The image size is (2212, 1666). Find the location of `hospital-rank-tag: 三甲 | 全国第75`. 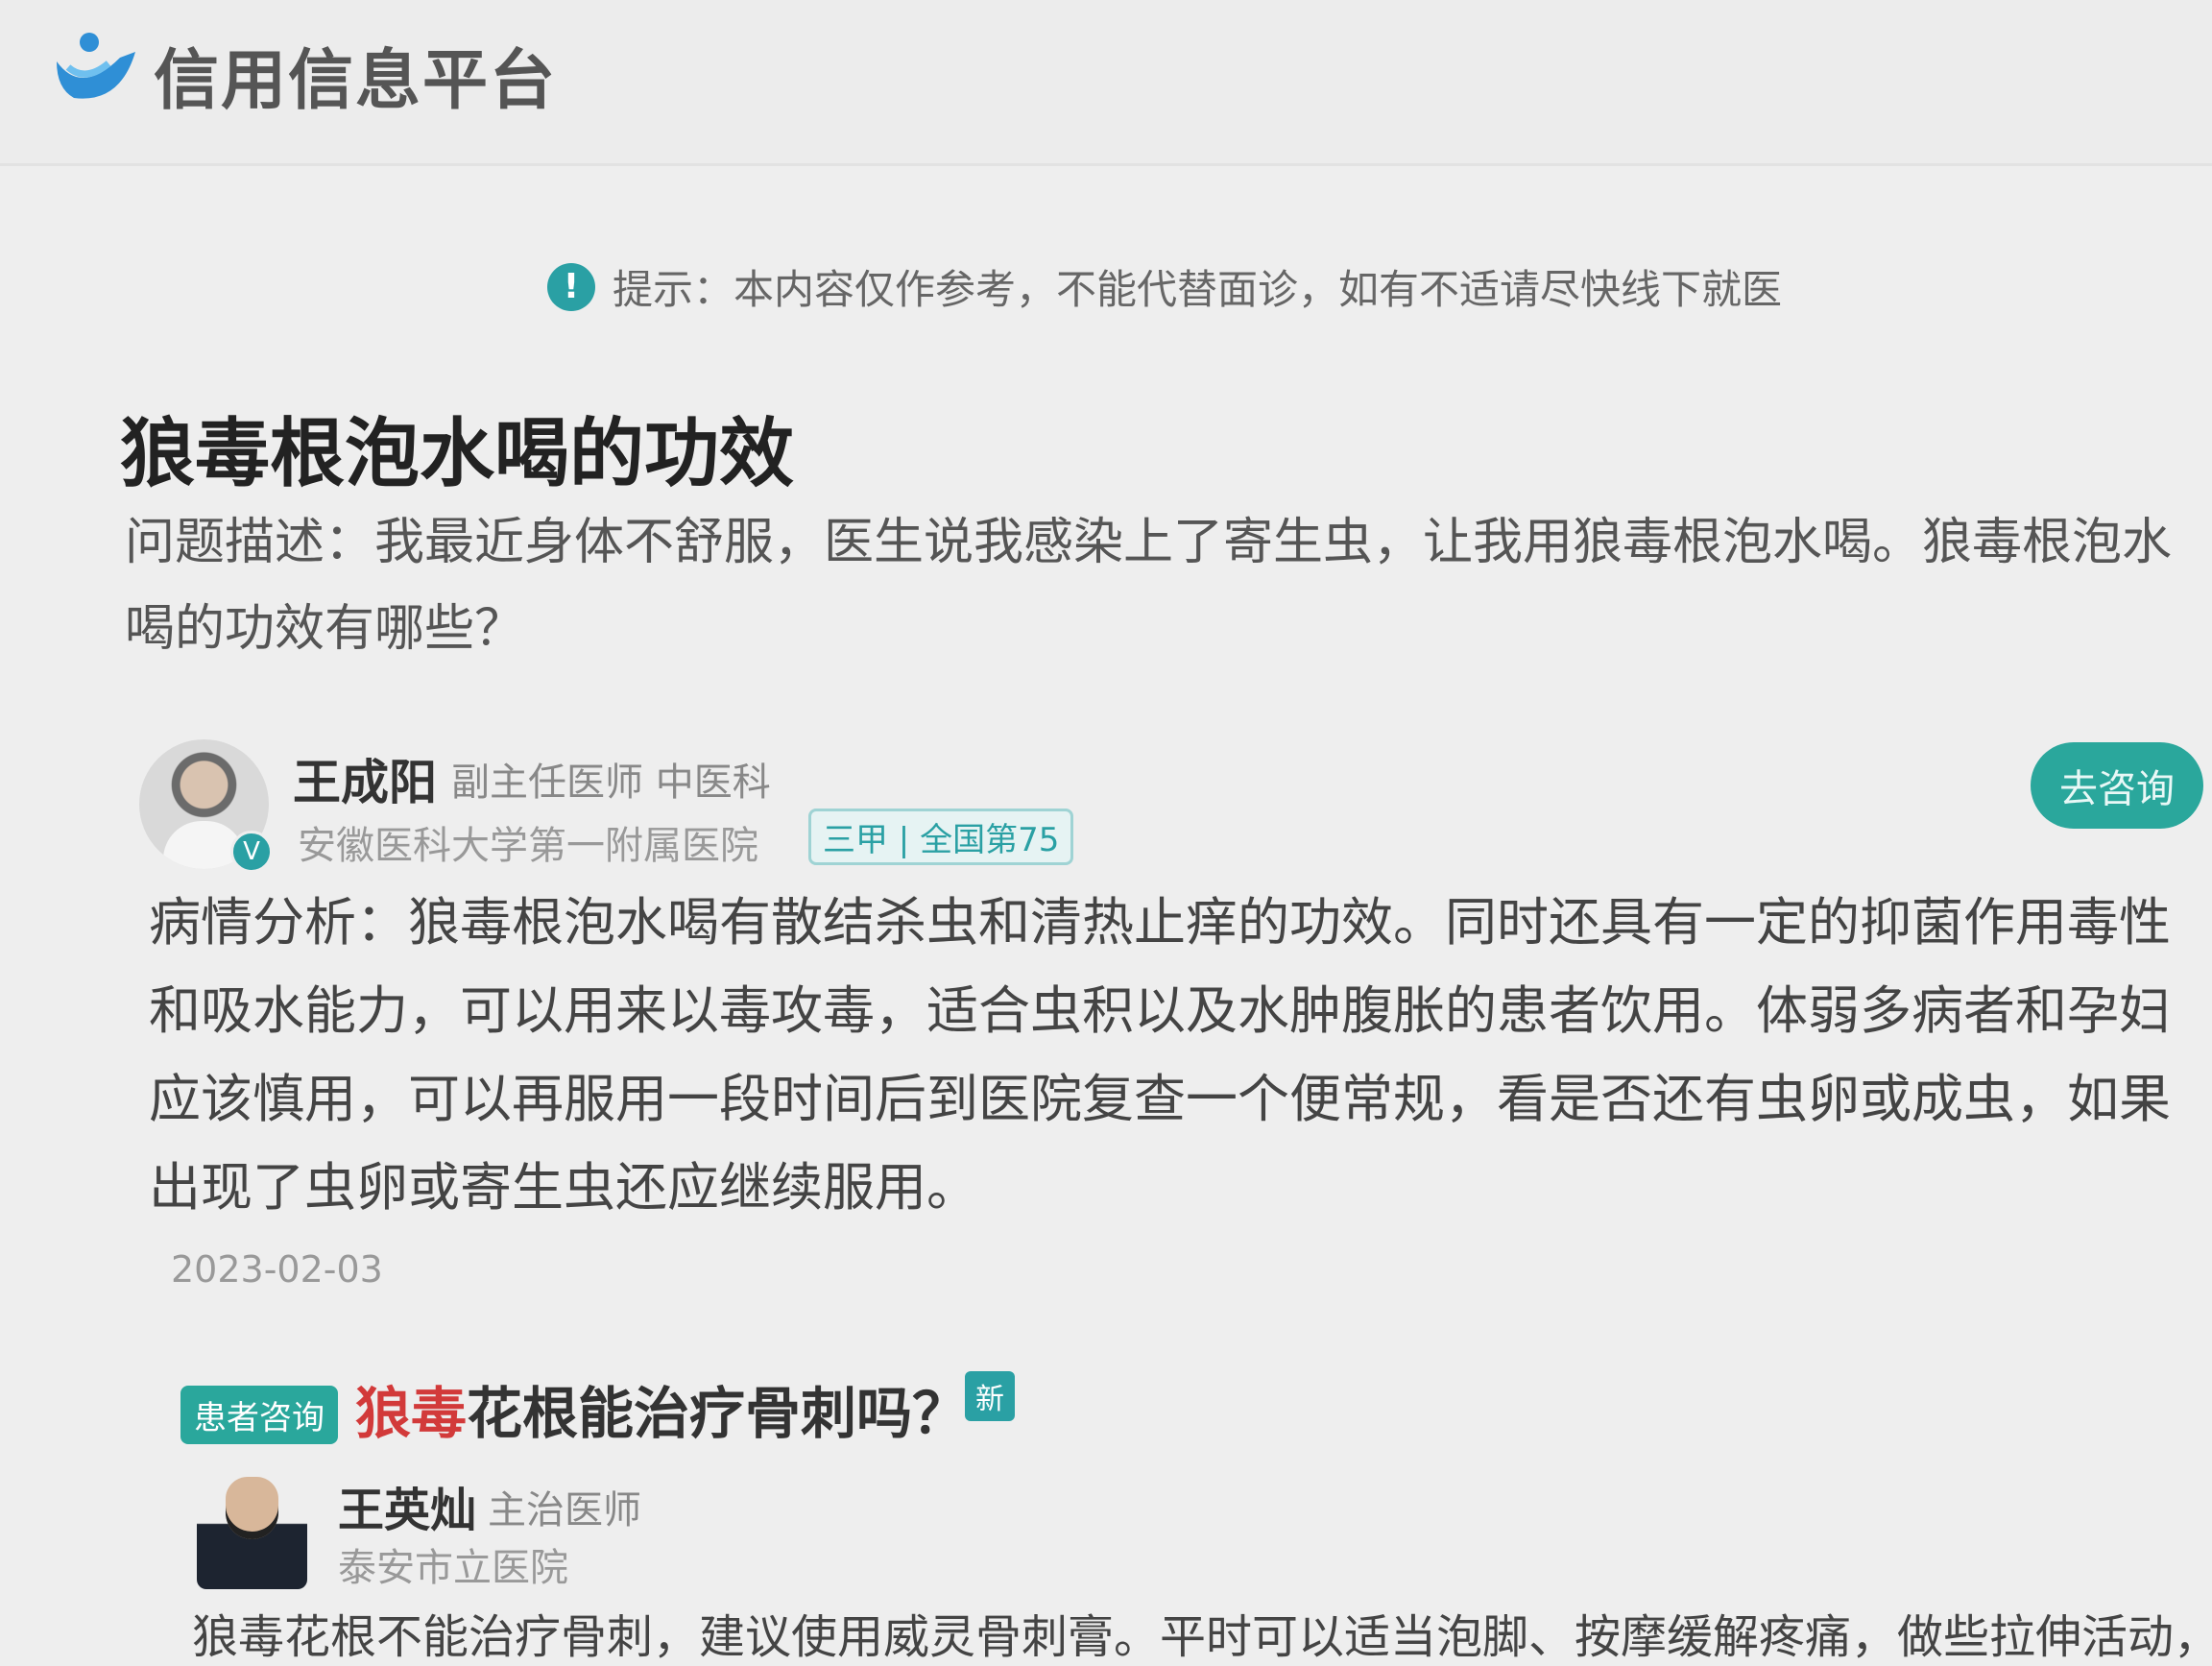

hospital-rank-tag: 三甲 | 全国第75 is located at coordinates (941, 837).